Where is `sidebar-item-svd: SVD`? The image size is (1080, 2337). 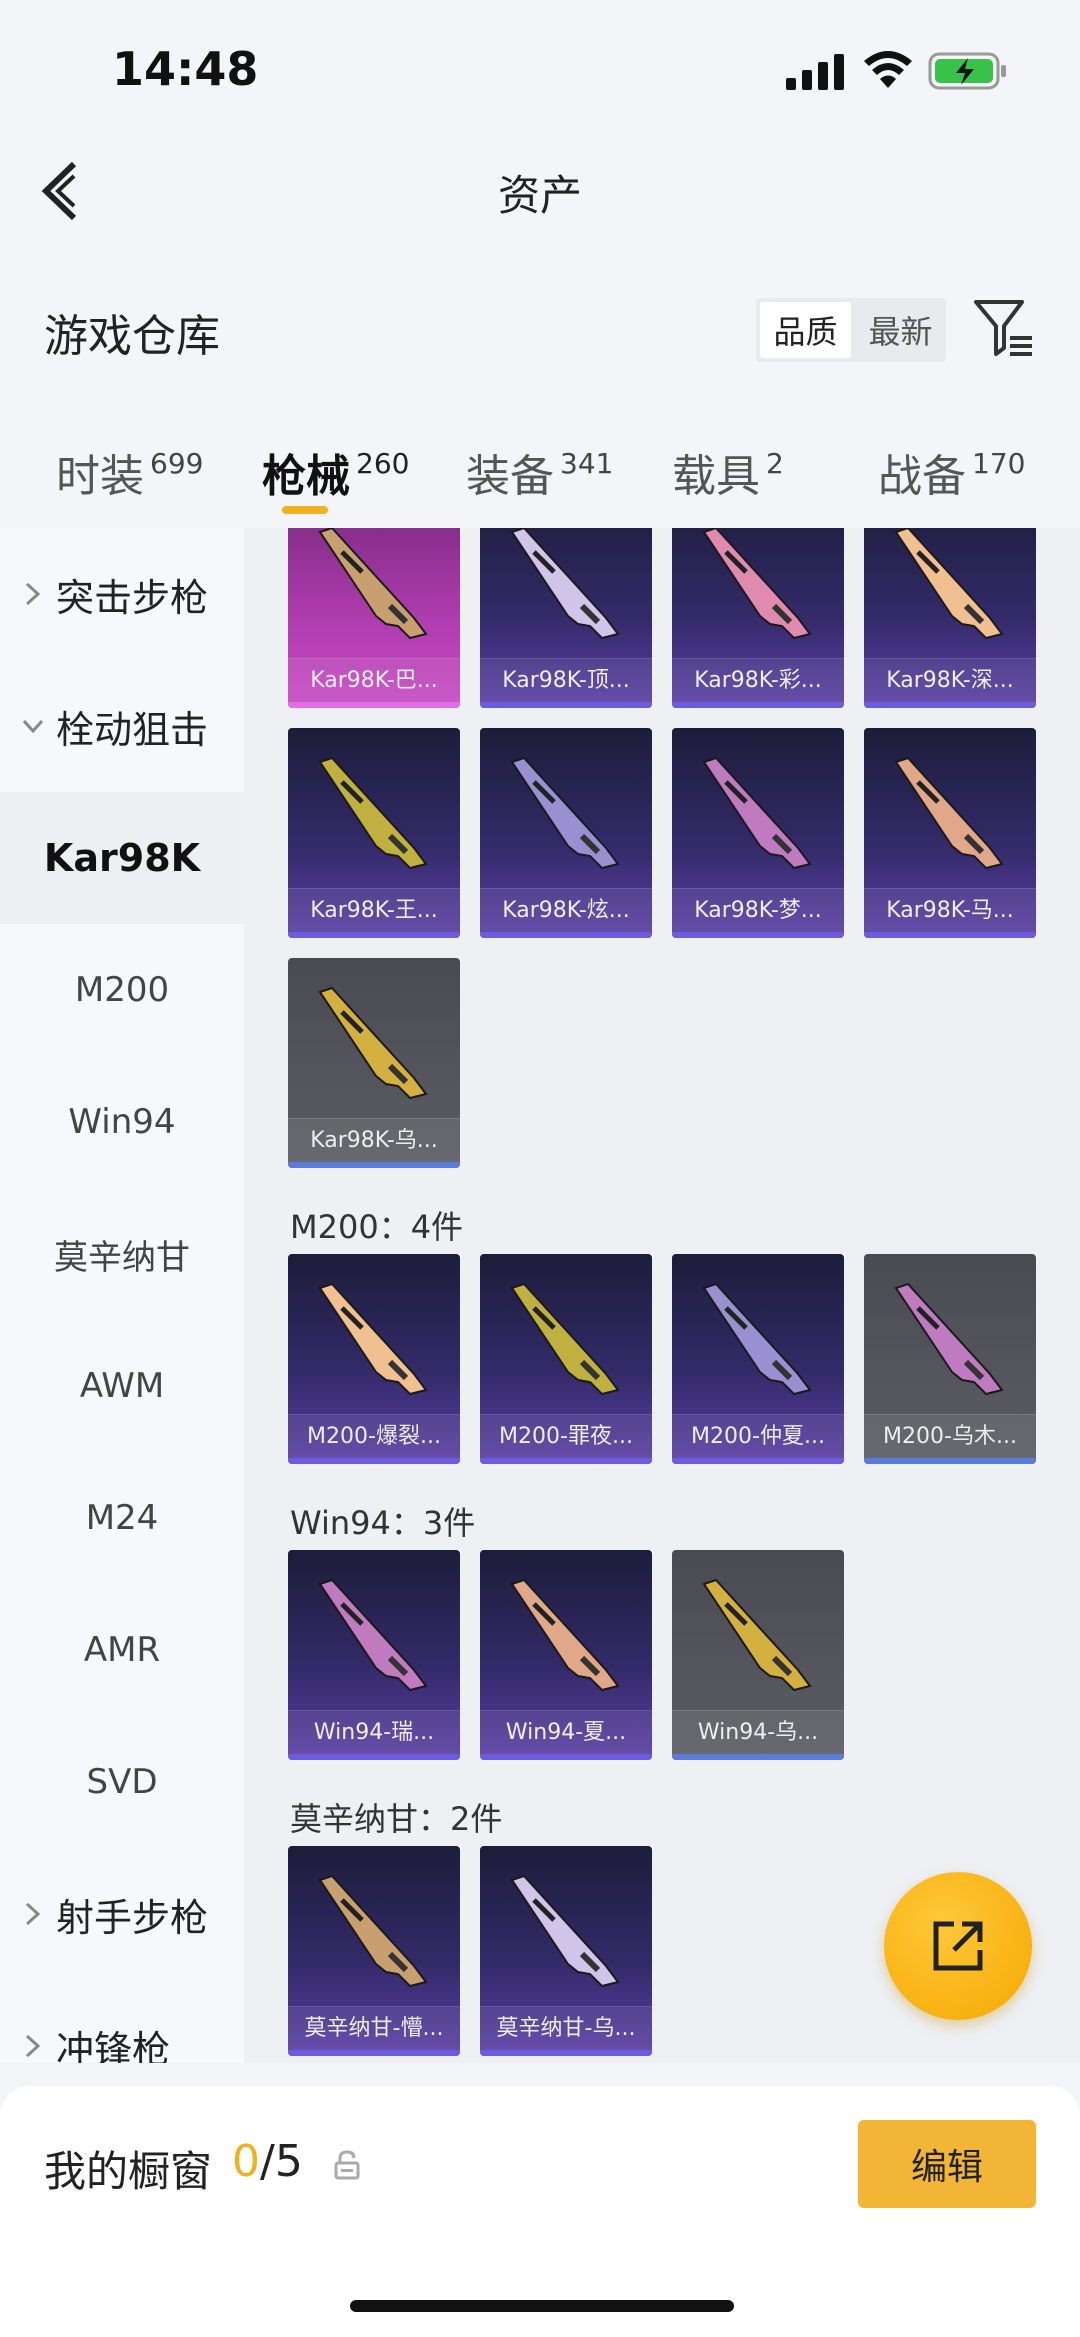 sidebar-item-svd: SVD is located at coordinates (122, 1782).